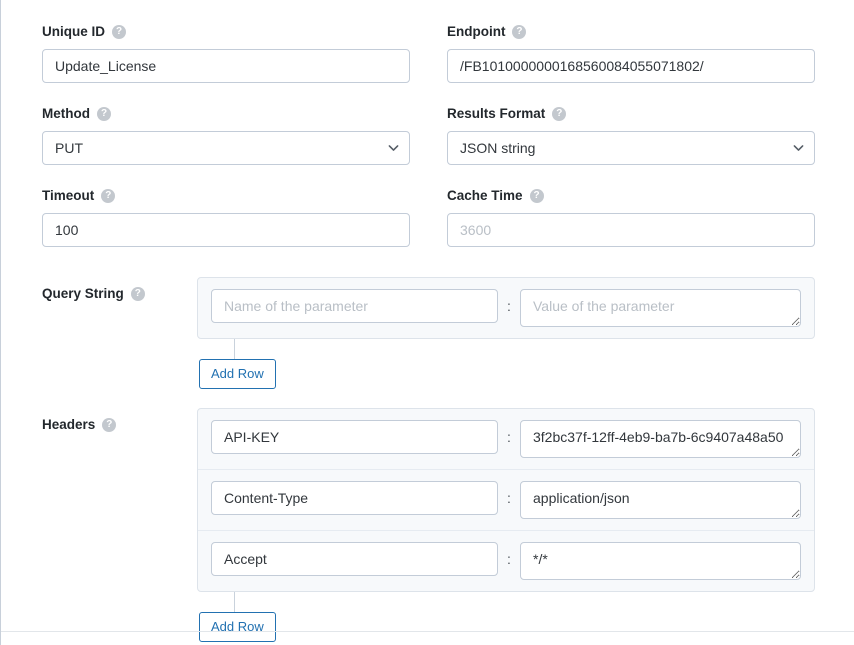  Describe the element at coordinates (69, 425) in the screenshot. I see `label-headers-text: Headers` at that location.